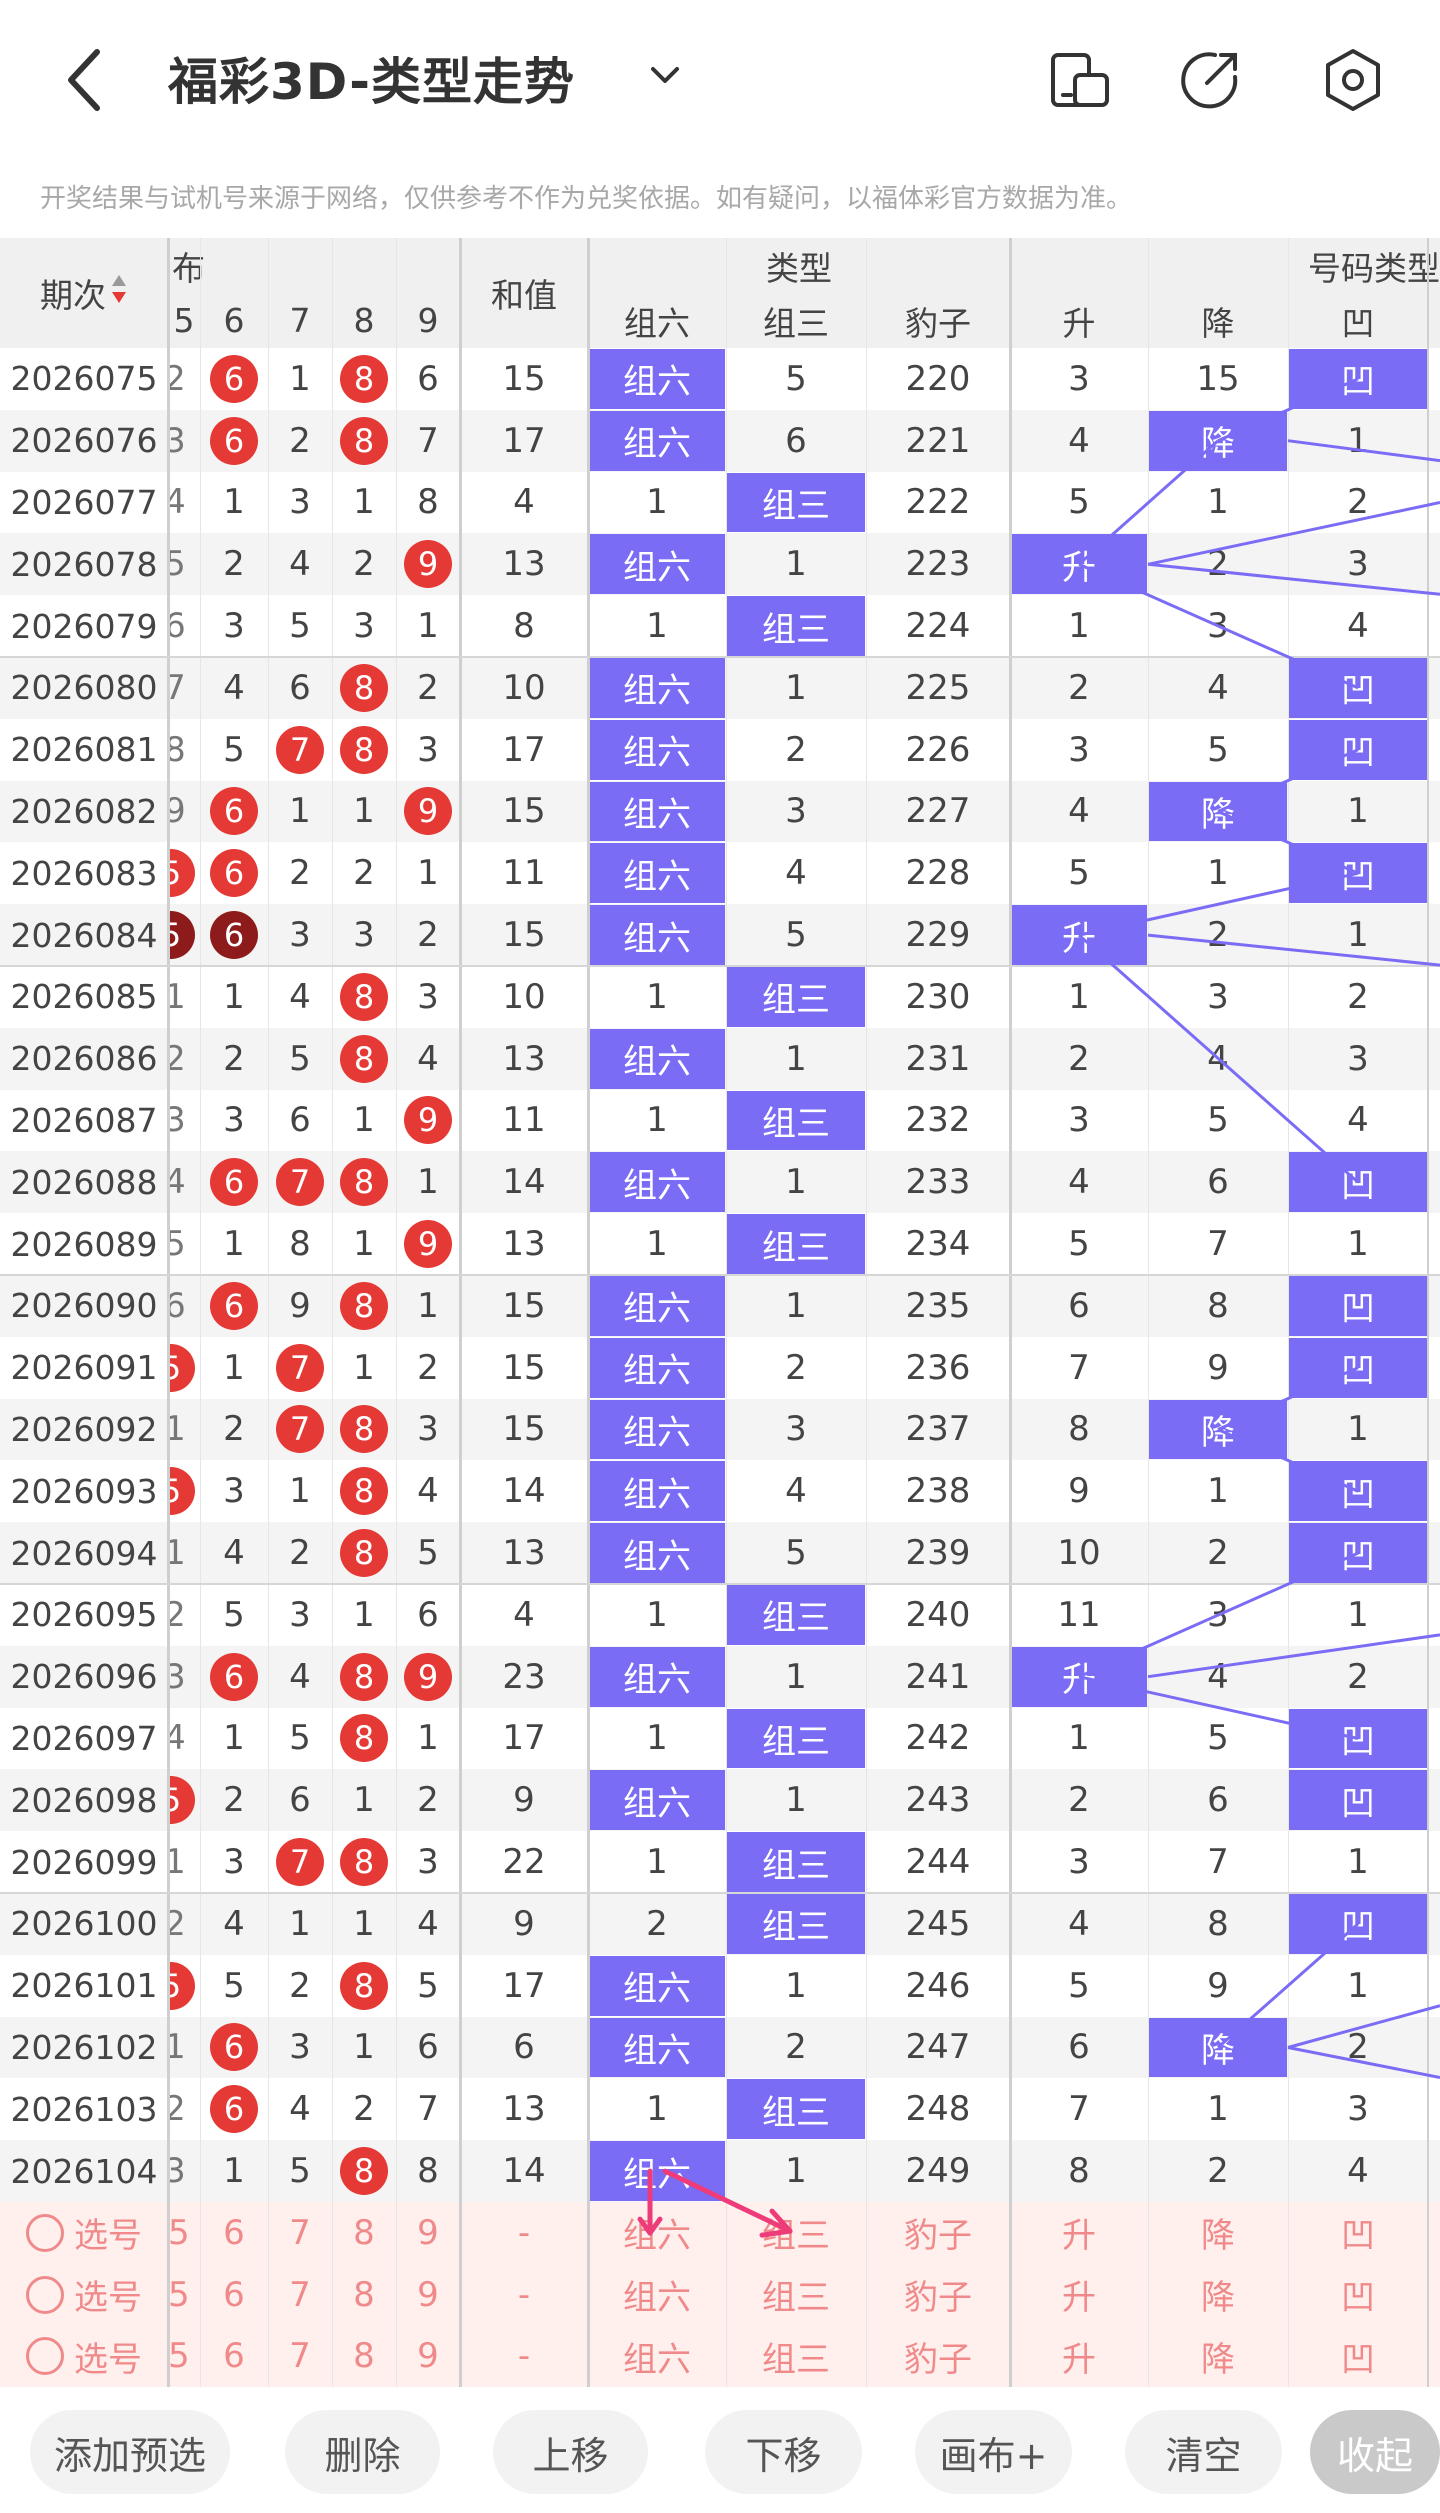 The image size is (1440, 2513). What do you see at coordinates (362, 2452) in the screenshot?
I see `bottom-button-2: 删除` at bounding box center [362, 2452].